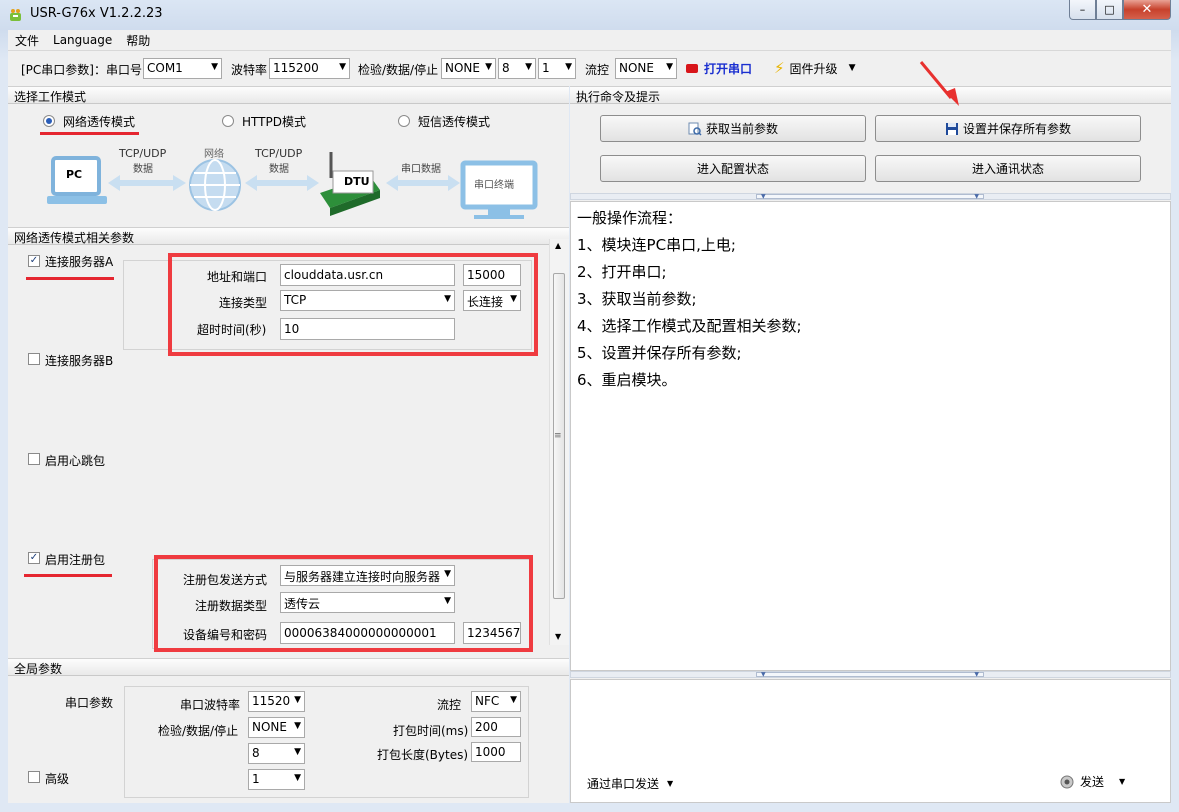  Describe the element at coordinates (99, 122) in the screenshot. I see `mode-transparent-label: 网络透传模式` at that location.